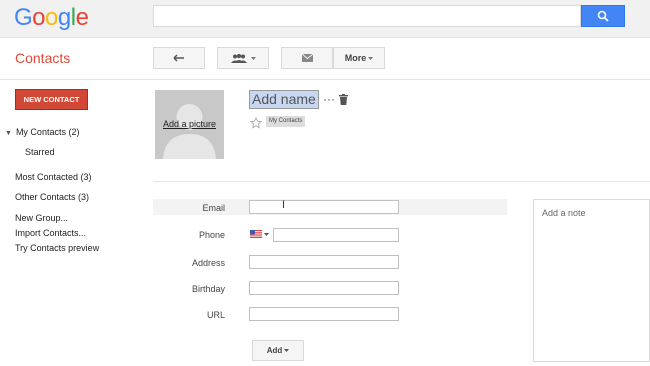 The image size is (650, 366). Describe the element at coordinates (208, 289) in the screenshot. I see `birthday-label: Birthday` at that location.